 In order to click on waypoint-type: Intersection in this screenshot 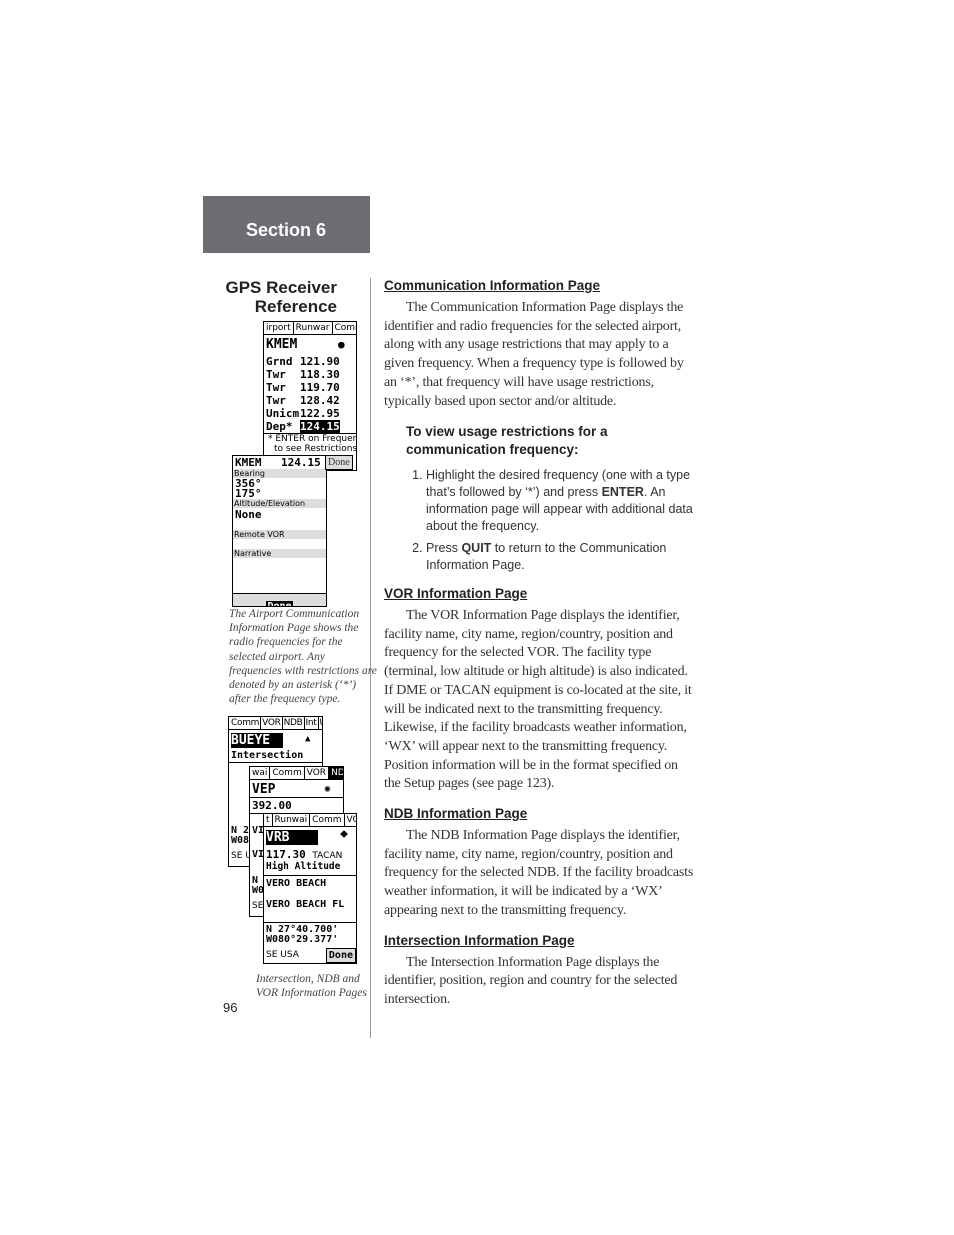, I will do `click(267, 755)`.